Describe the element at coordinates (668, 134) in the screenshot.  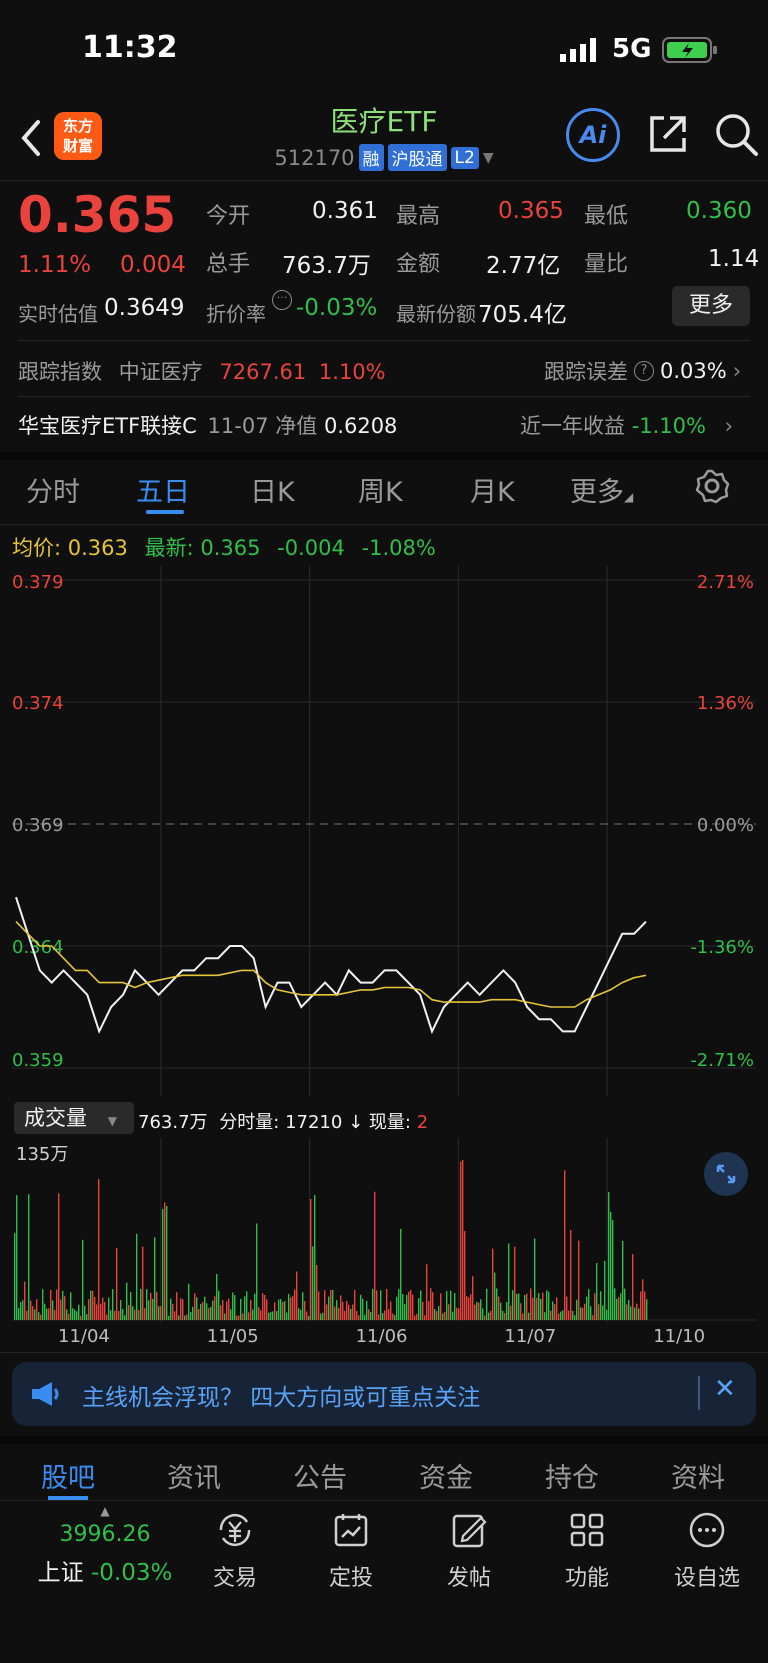
I see `share-icon` at that location.